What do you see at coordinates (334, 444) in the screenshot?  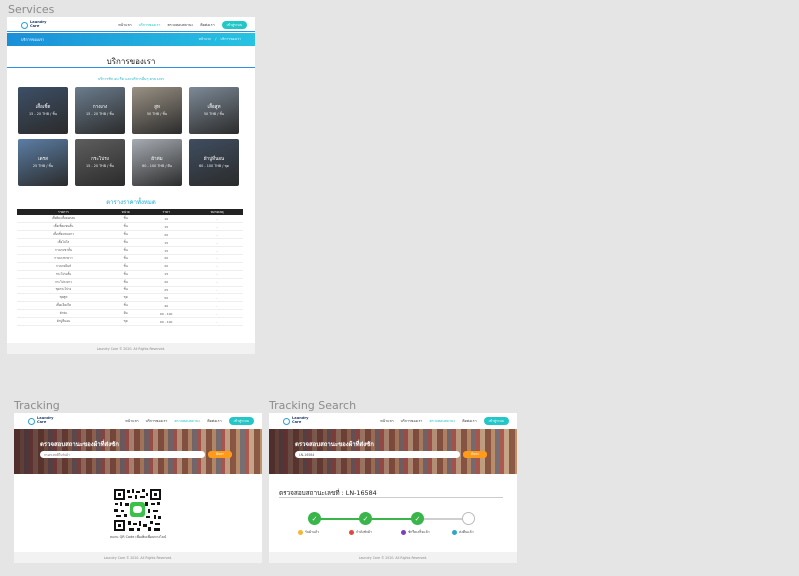 I see `hero-title: ตรวจสอบสถานะของผ้าที่ส่งซัก` at bounding box center [334, 444].